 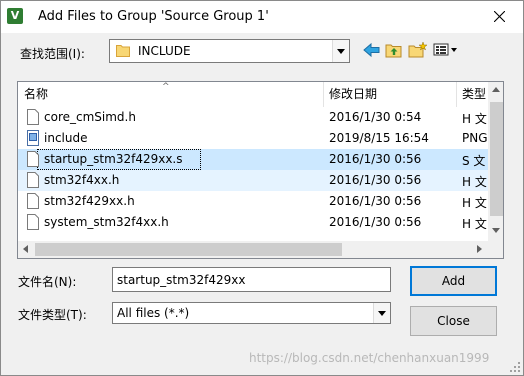 I want to click on folder-icon, so click(x=123, y=51).